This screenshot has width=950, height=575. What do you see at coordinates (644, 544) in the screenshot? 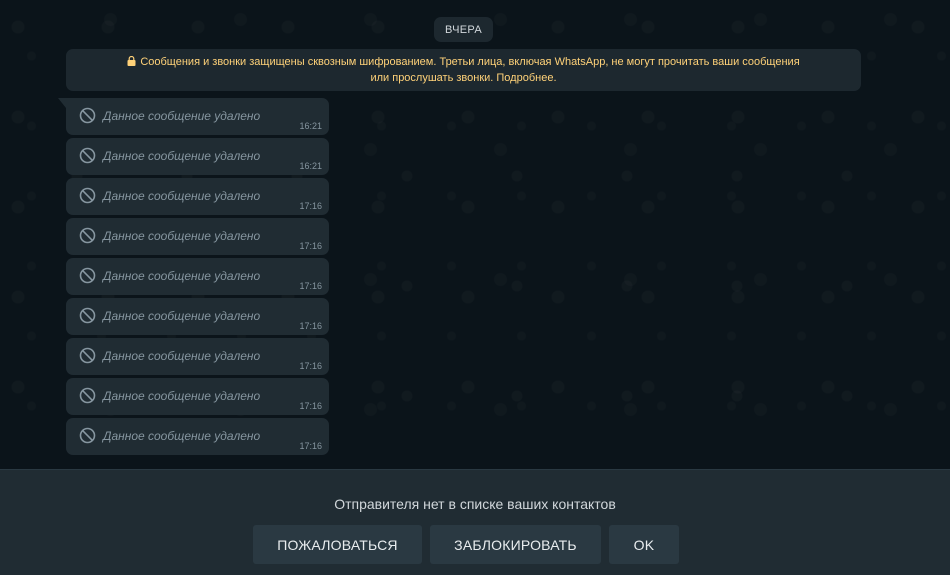
I see `ok-button: OK` at bounding box center [644, 544].